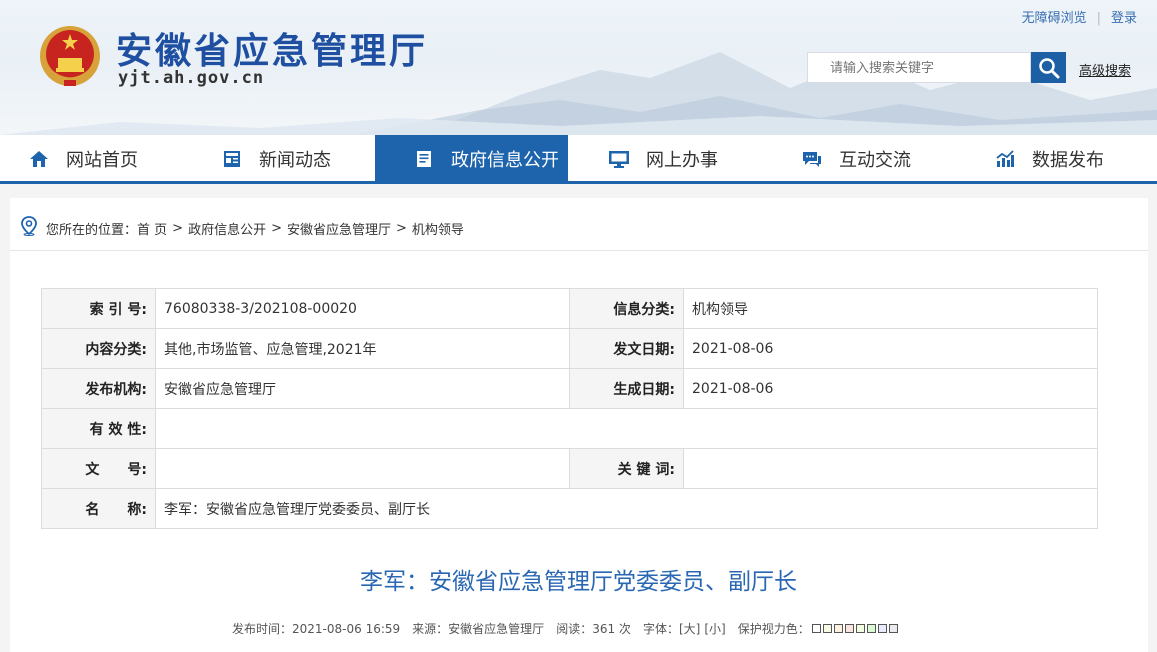  I want to click on nav-item-home: 网站首页, so click(83, 158).